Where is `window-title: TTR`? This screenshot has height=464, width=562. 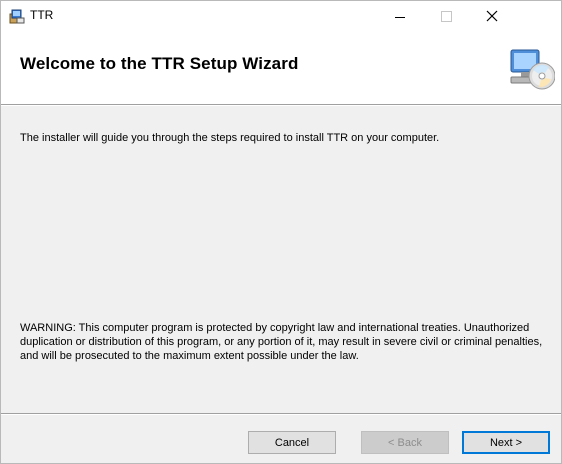 window-title: TTR is located at coordinates (42, 15).